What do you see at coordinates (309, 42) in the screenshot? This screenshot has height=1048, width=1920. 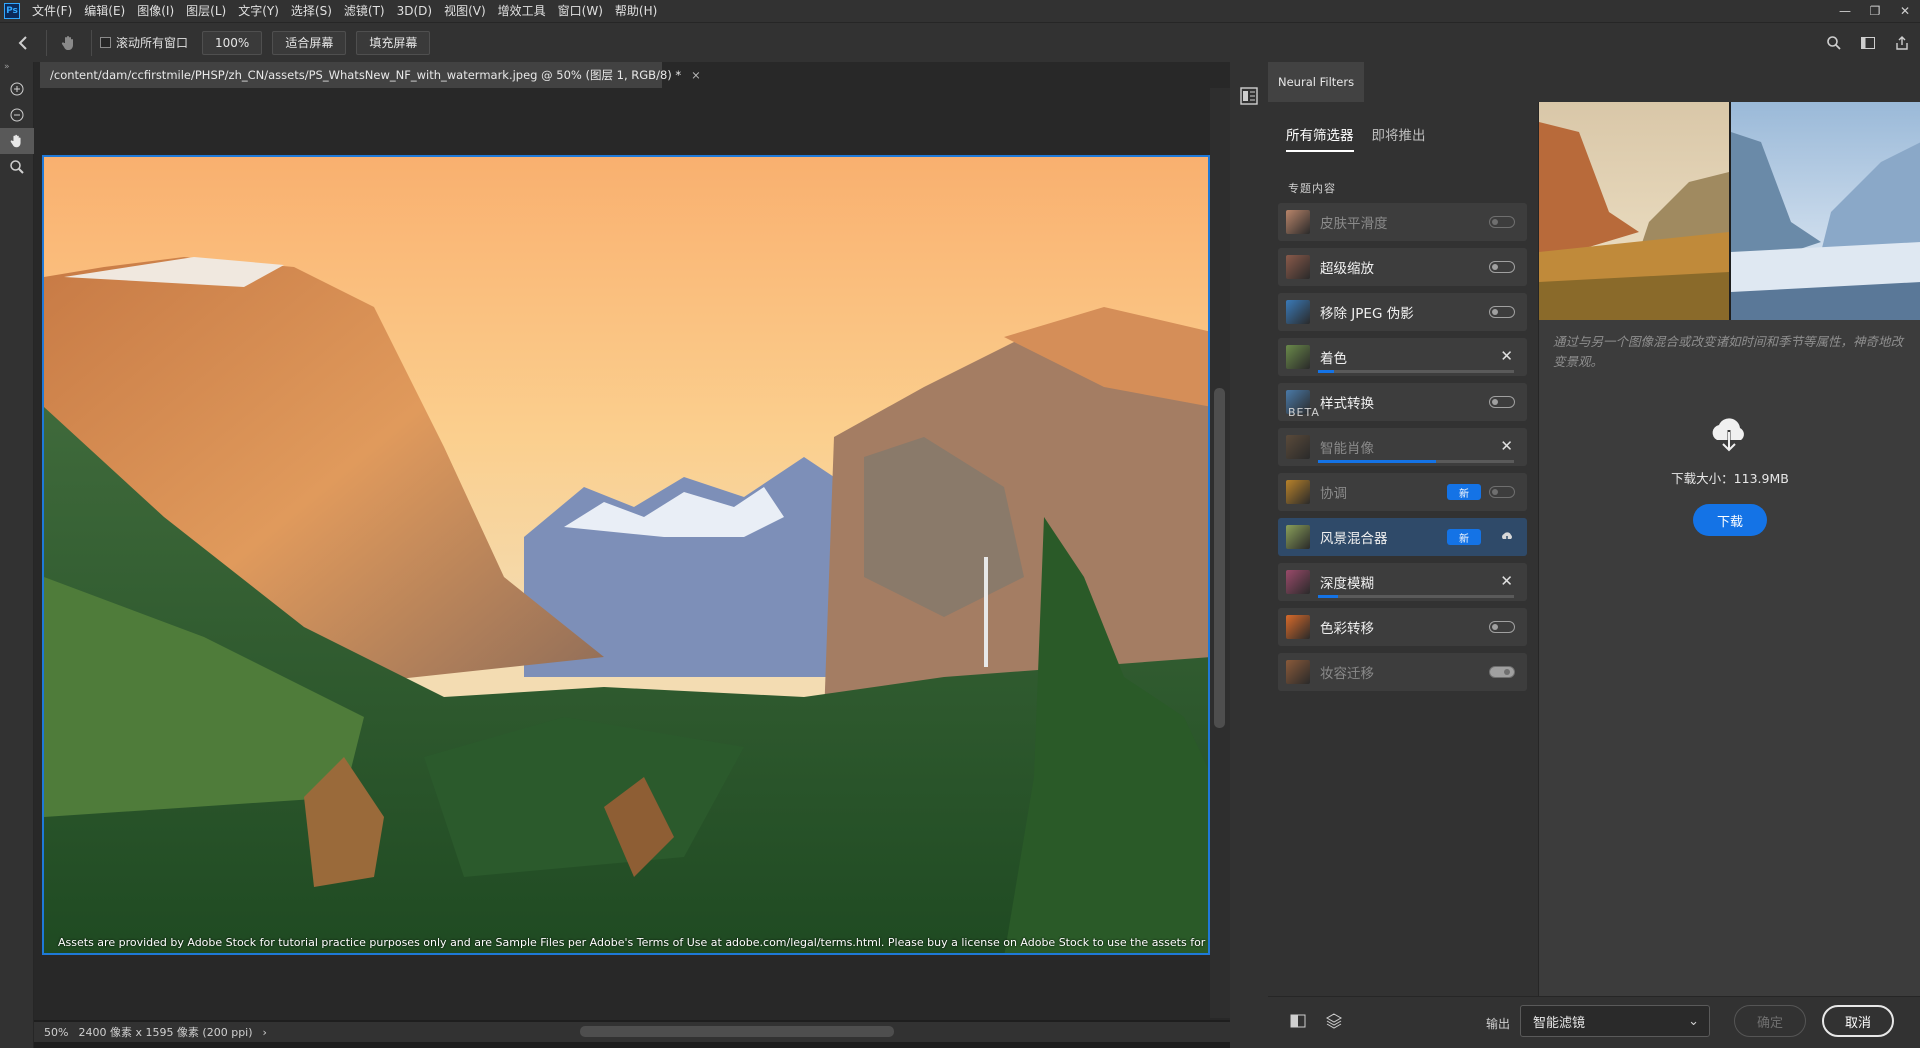 I see `fit-screen-button: 适合屏幕` at bounding box center [309, 42].